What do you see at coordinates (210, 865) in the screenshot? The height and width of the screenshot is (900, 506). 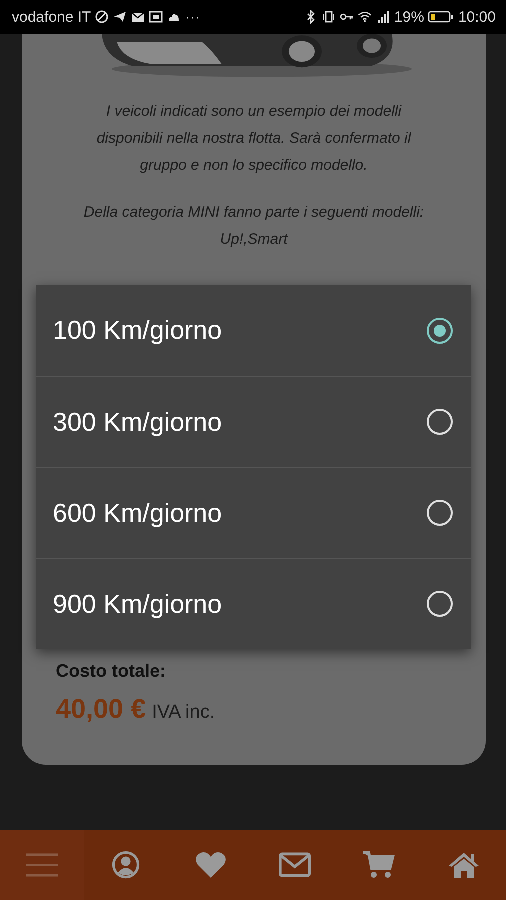 I see `heart-icon` at bounding box center [210, 865].